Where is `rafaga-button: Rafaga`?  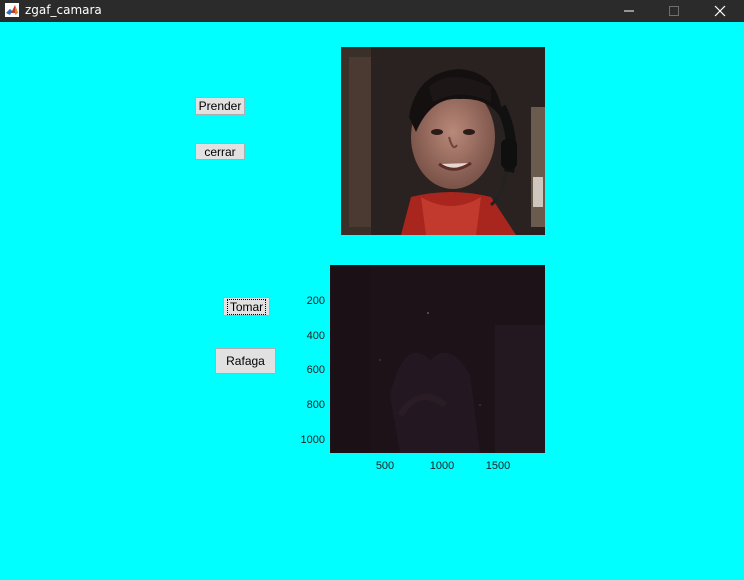 rafaga-button: Rafaga is located at coordinates (245, 361).